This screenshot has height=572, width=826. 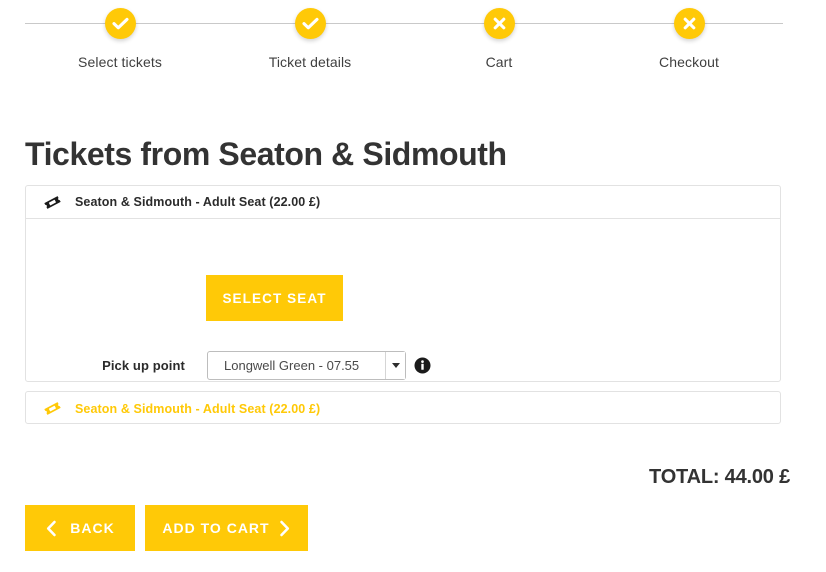 What do you see at coordinates (310, 62) in the screenshot?
I see `stepper-step-label: Ticket details` at bounding box center [310, 62].